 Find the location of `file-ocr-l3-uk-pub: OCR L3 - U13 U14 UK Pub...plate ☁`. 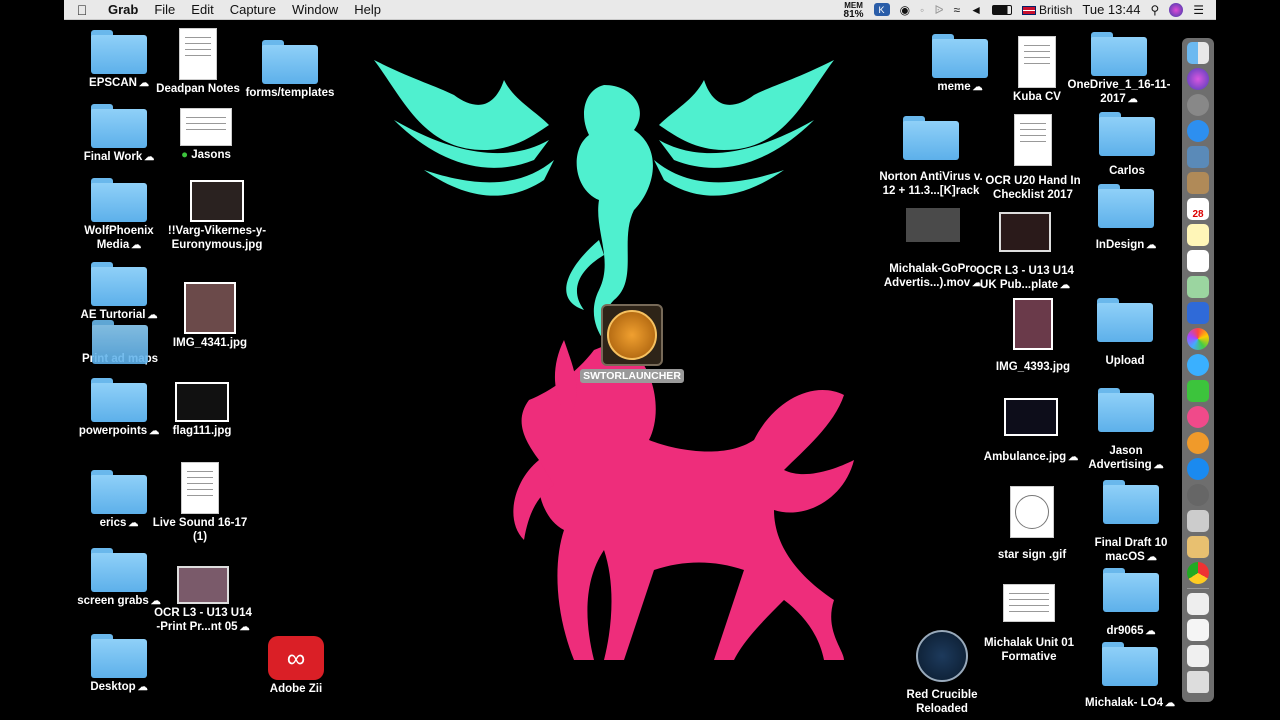

file-ocr-l3-uk-pub: OCR L3 - U13 U14 UK Pub...plate ☁ is located at coordinates (1025, 252).